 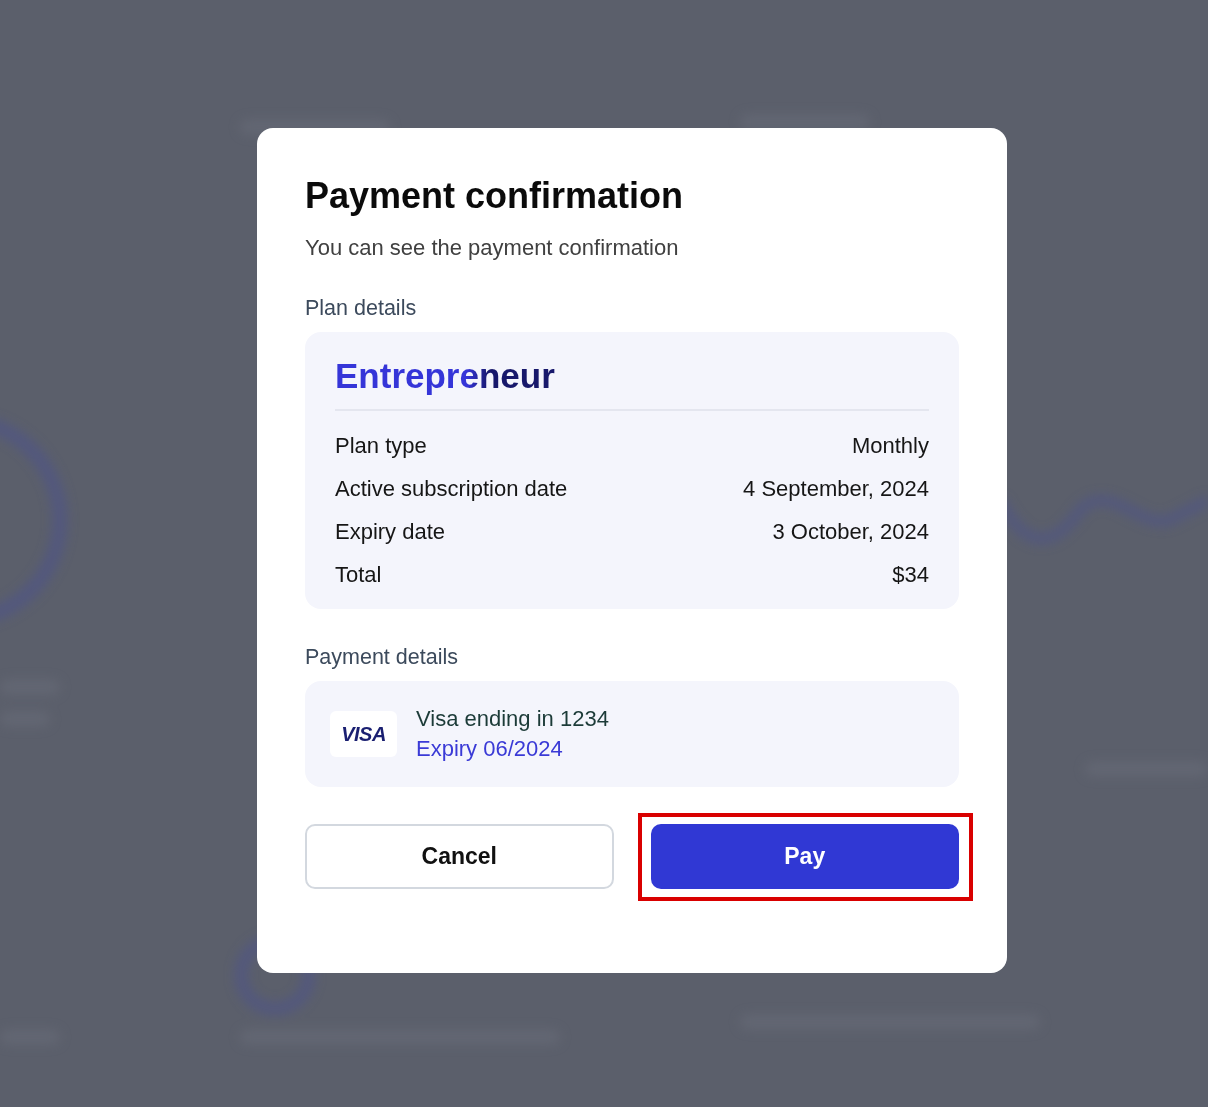 I want to click on dialog-subtitle: You can see the payment confirmation, so click(x=492, y=248).